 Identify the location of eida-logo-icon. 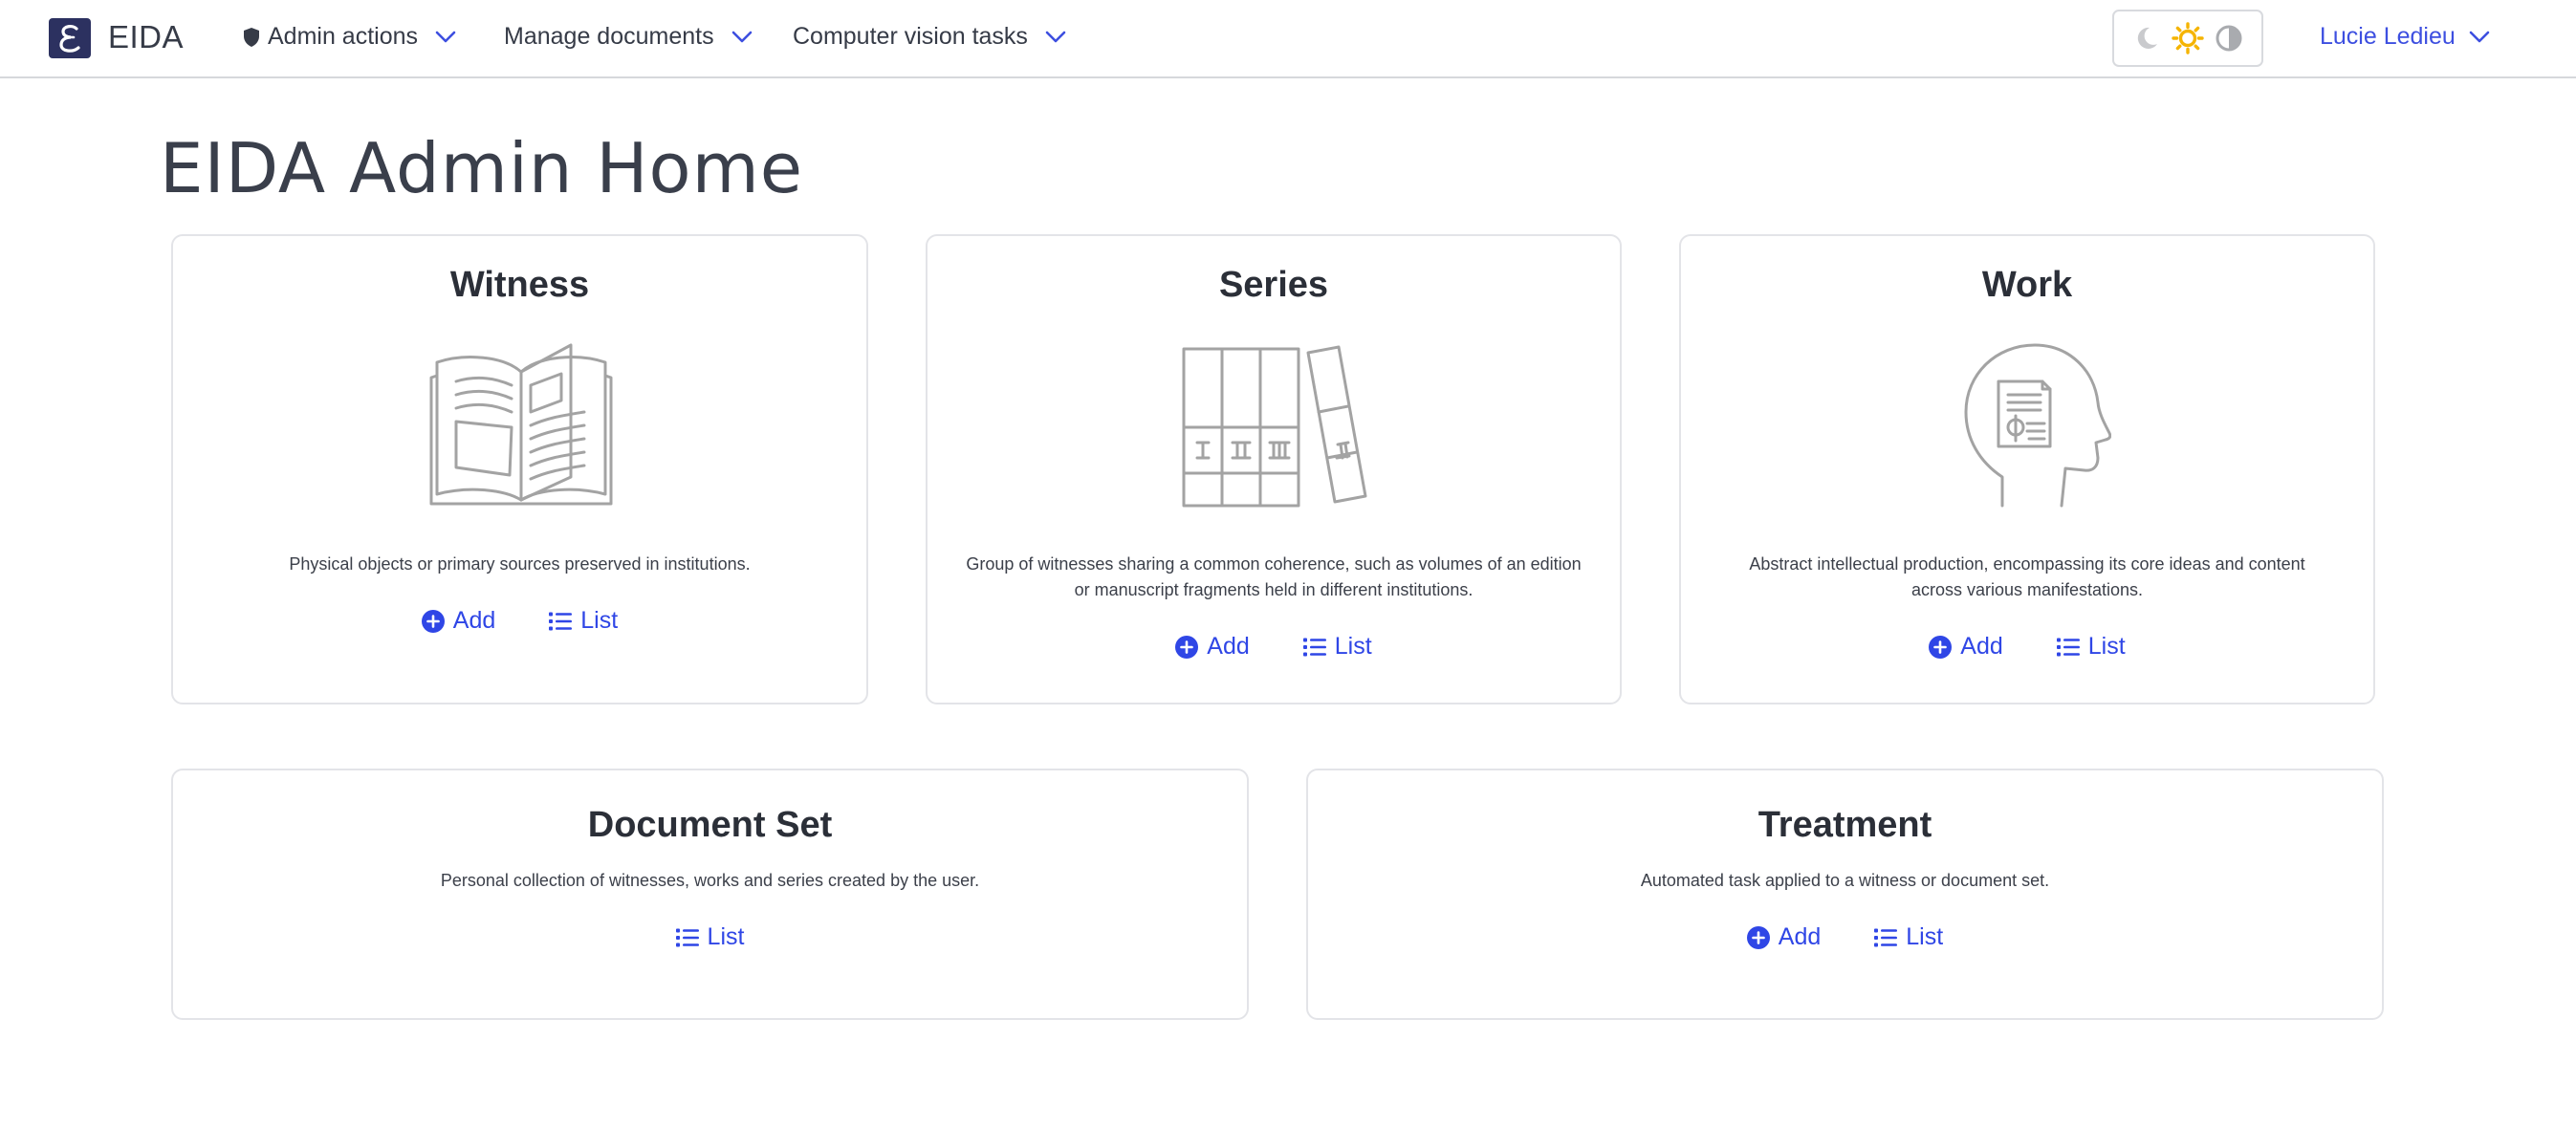
(70, 38).